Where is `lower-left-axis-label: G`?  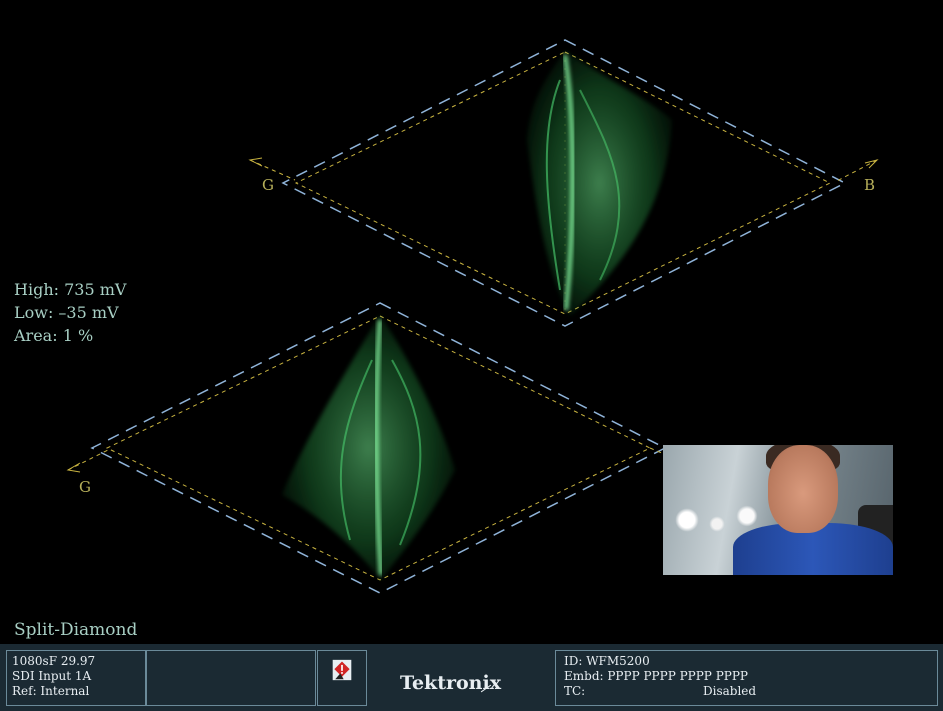
lower-left-axis-label: G is located at coordinates (85, 487).